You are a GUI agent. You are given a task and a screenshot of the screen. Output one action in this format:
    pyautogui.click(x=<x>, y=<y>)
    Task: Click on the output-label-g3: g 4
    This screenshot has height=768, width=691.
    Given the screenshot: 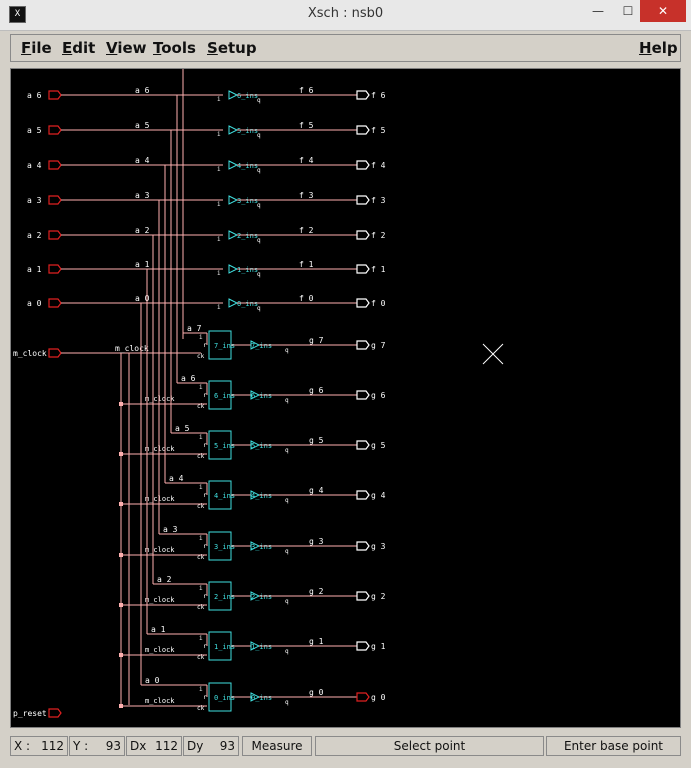 What is the action you would take?
    pyautogui.click(x=378, y=495)
    